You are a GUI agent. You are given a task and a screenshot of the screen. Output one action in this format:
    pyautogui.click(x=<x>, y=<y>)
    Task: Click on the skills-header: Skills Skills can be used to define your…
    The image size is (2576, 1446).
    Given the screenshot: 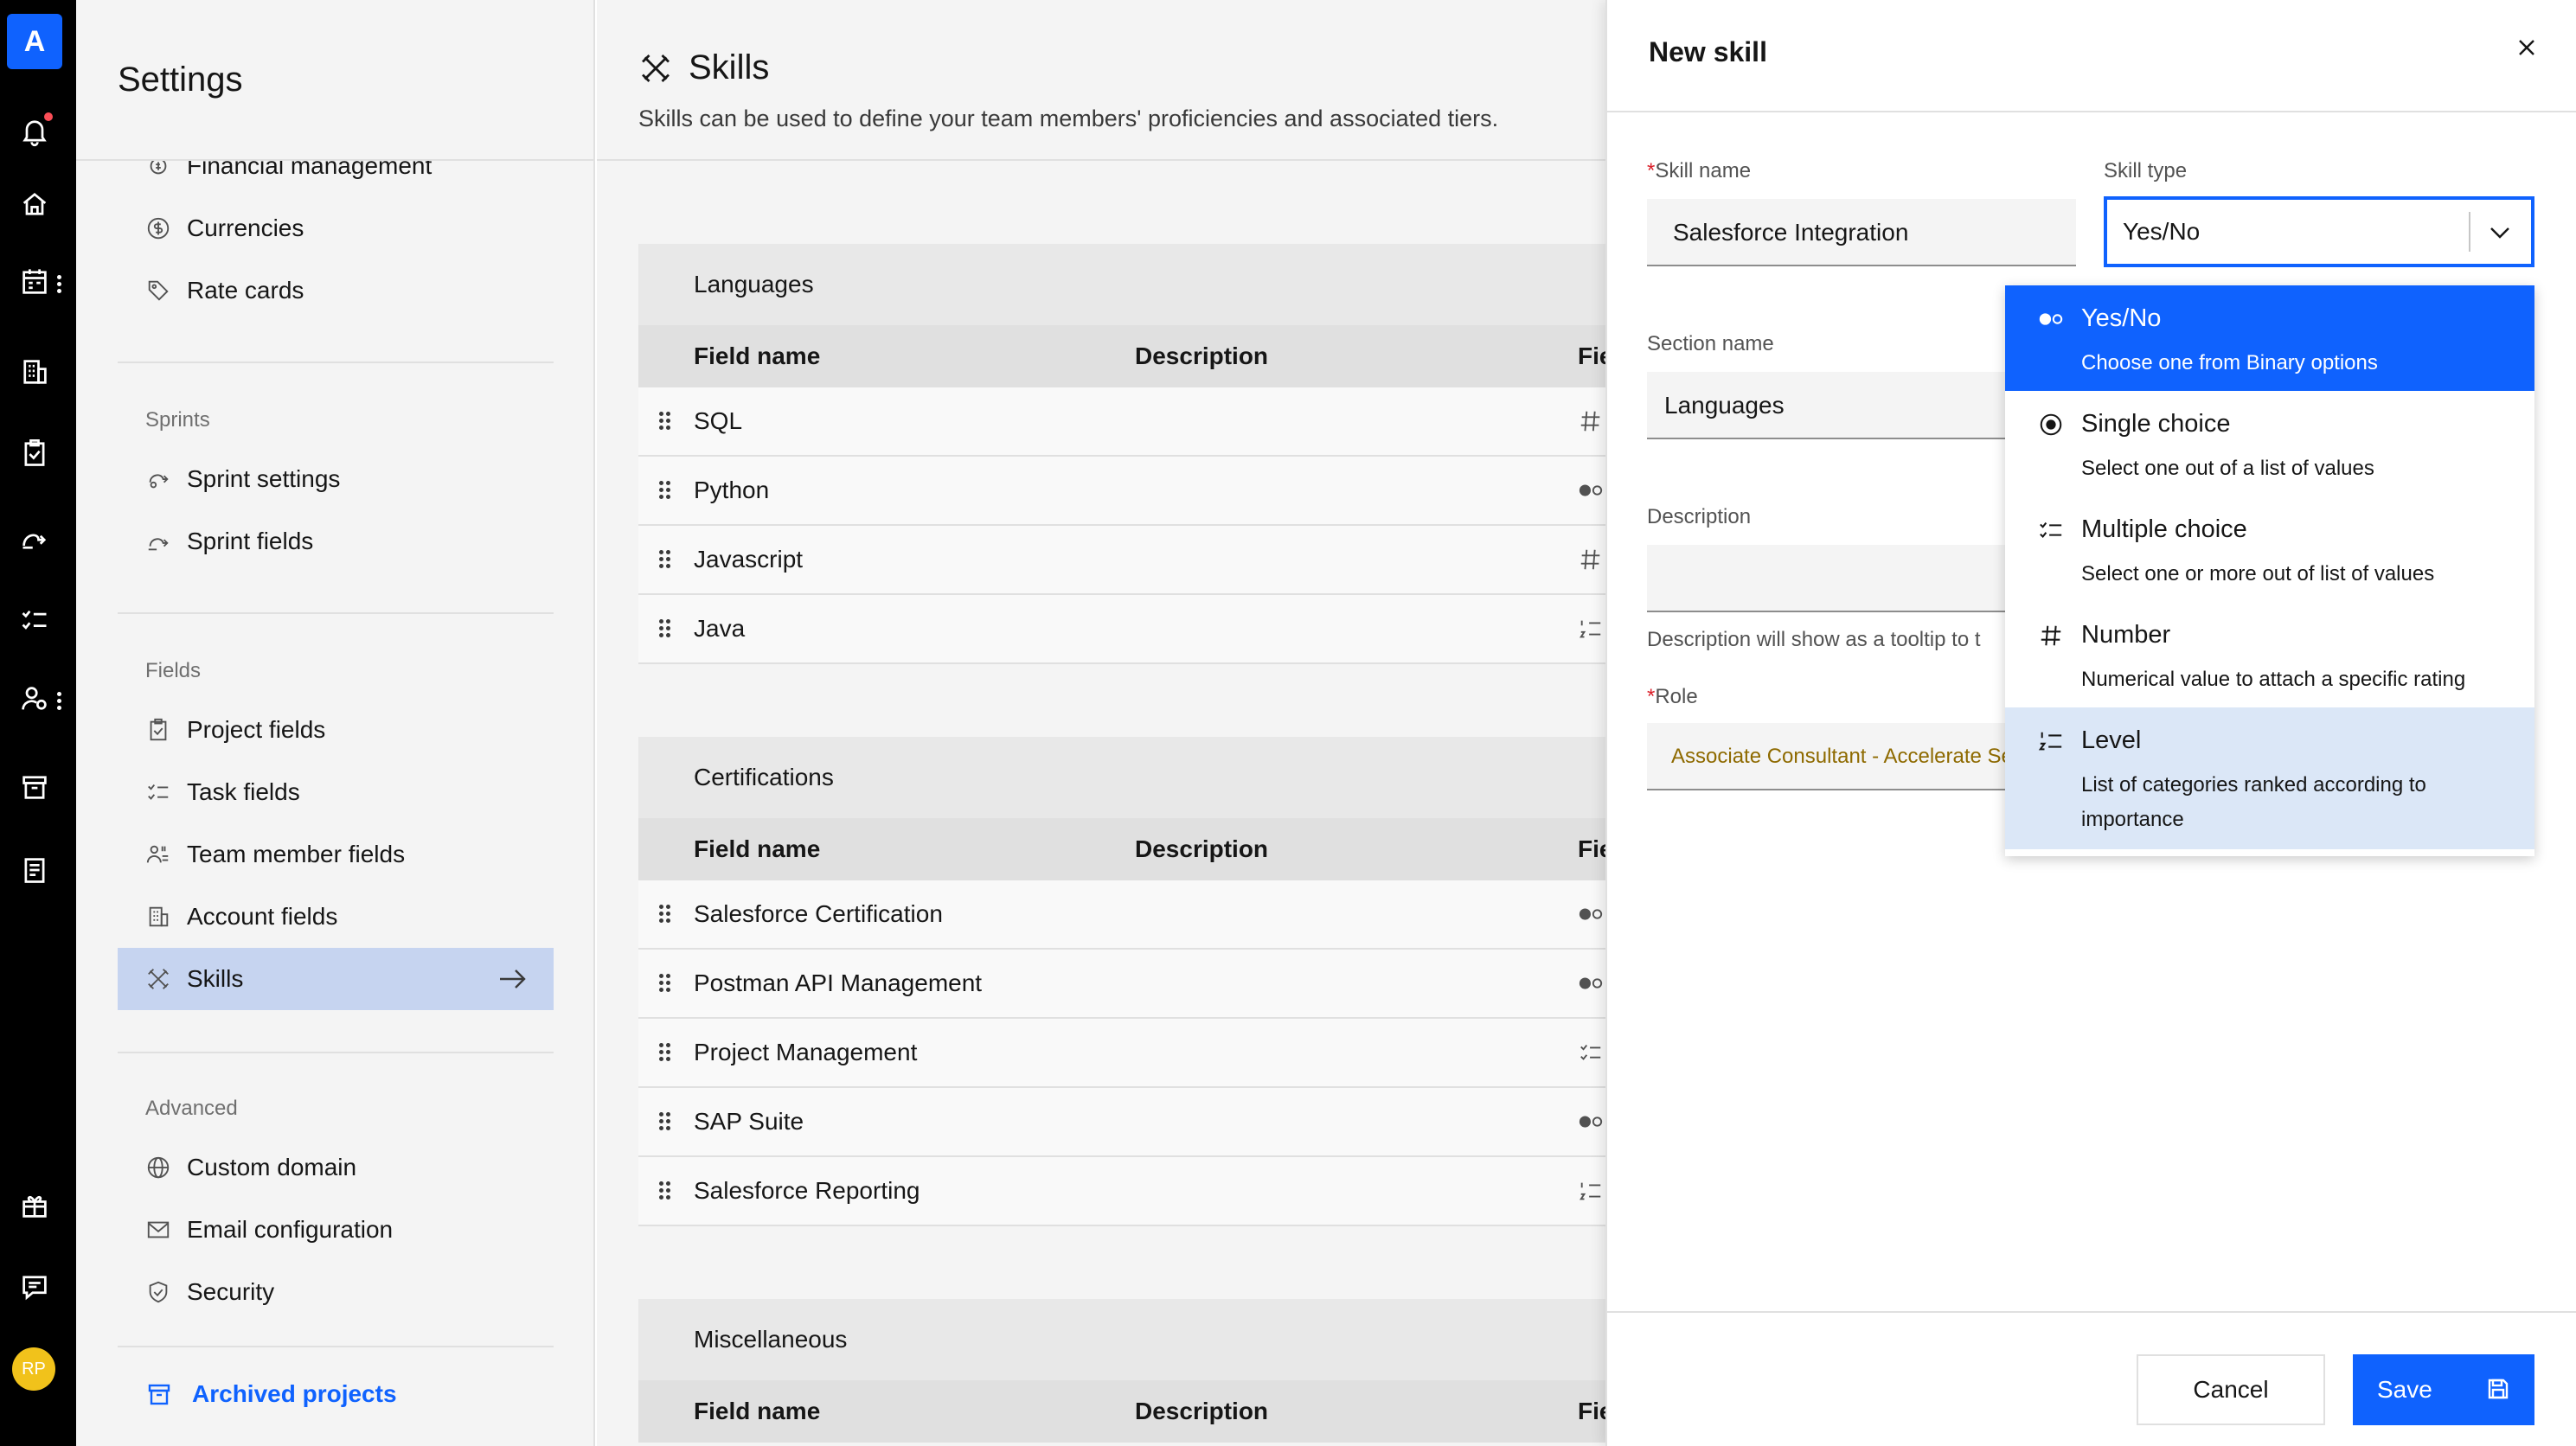 What is the action you would take?
    pyautogui.click(x=1103, y=80)
    